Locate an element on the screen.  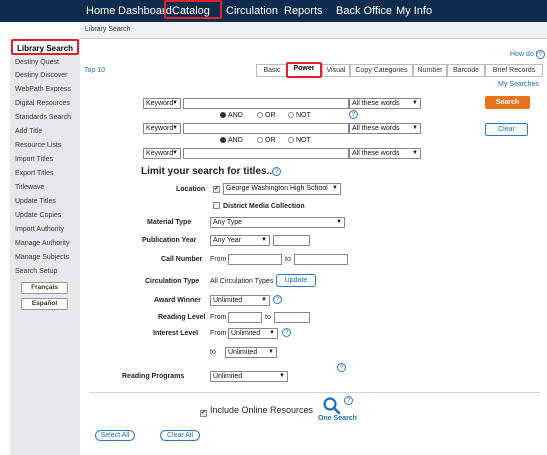
breadcrumb: Library Search is located at coordinates (313, 30).